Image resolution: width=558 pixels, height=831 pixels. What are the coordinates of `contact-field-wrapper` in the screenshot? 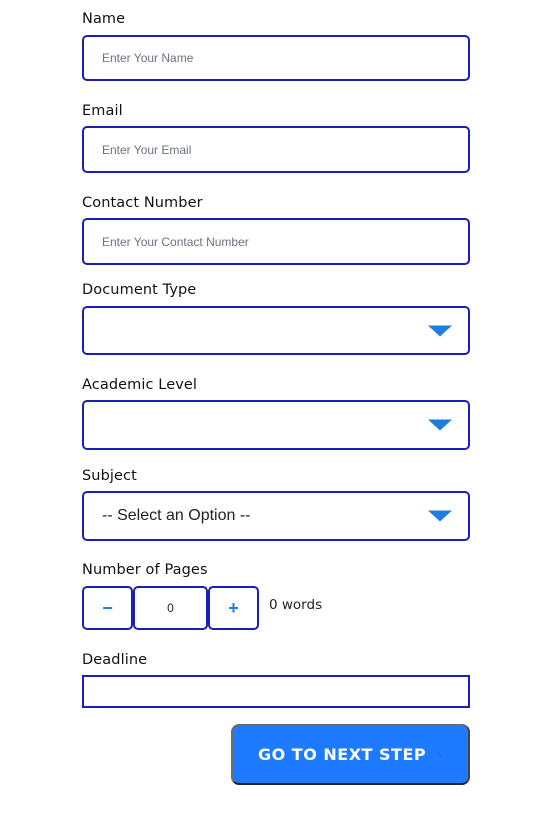 It's located at (276, 241).